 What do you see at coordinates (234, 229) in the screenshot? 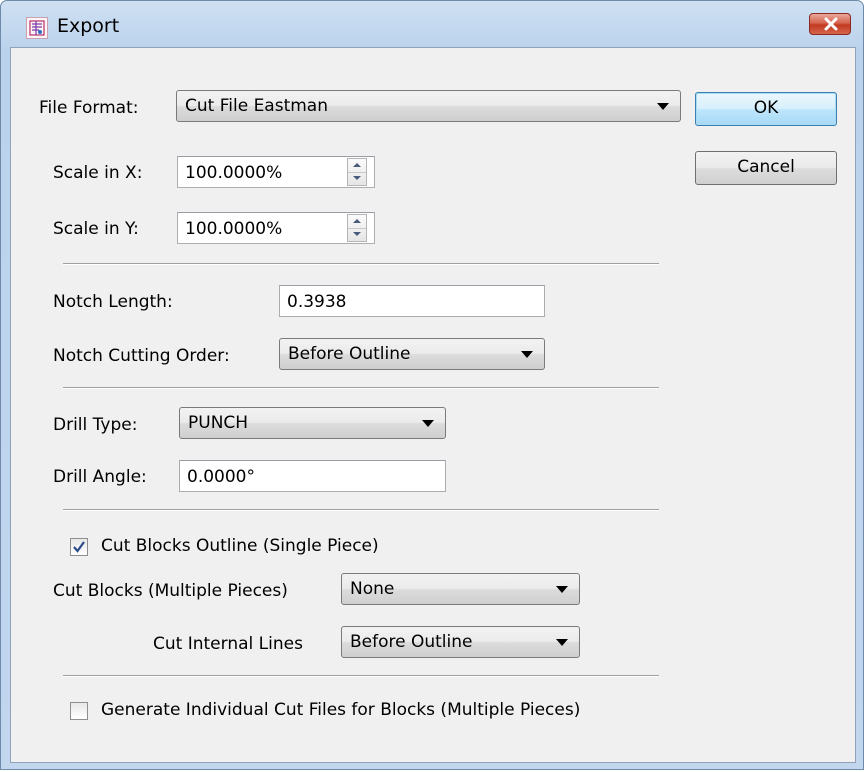
I see `scale-y-value: 100.0000%` at bounding box center [234, 229].